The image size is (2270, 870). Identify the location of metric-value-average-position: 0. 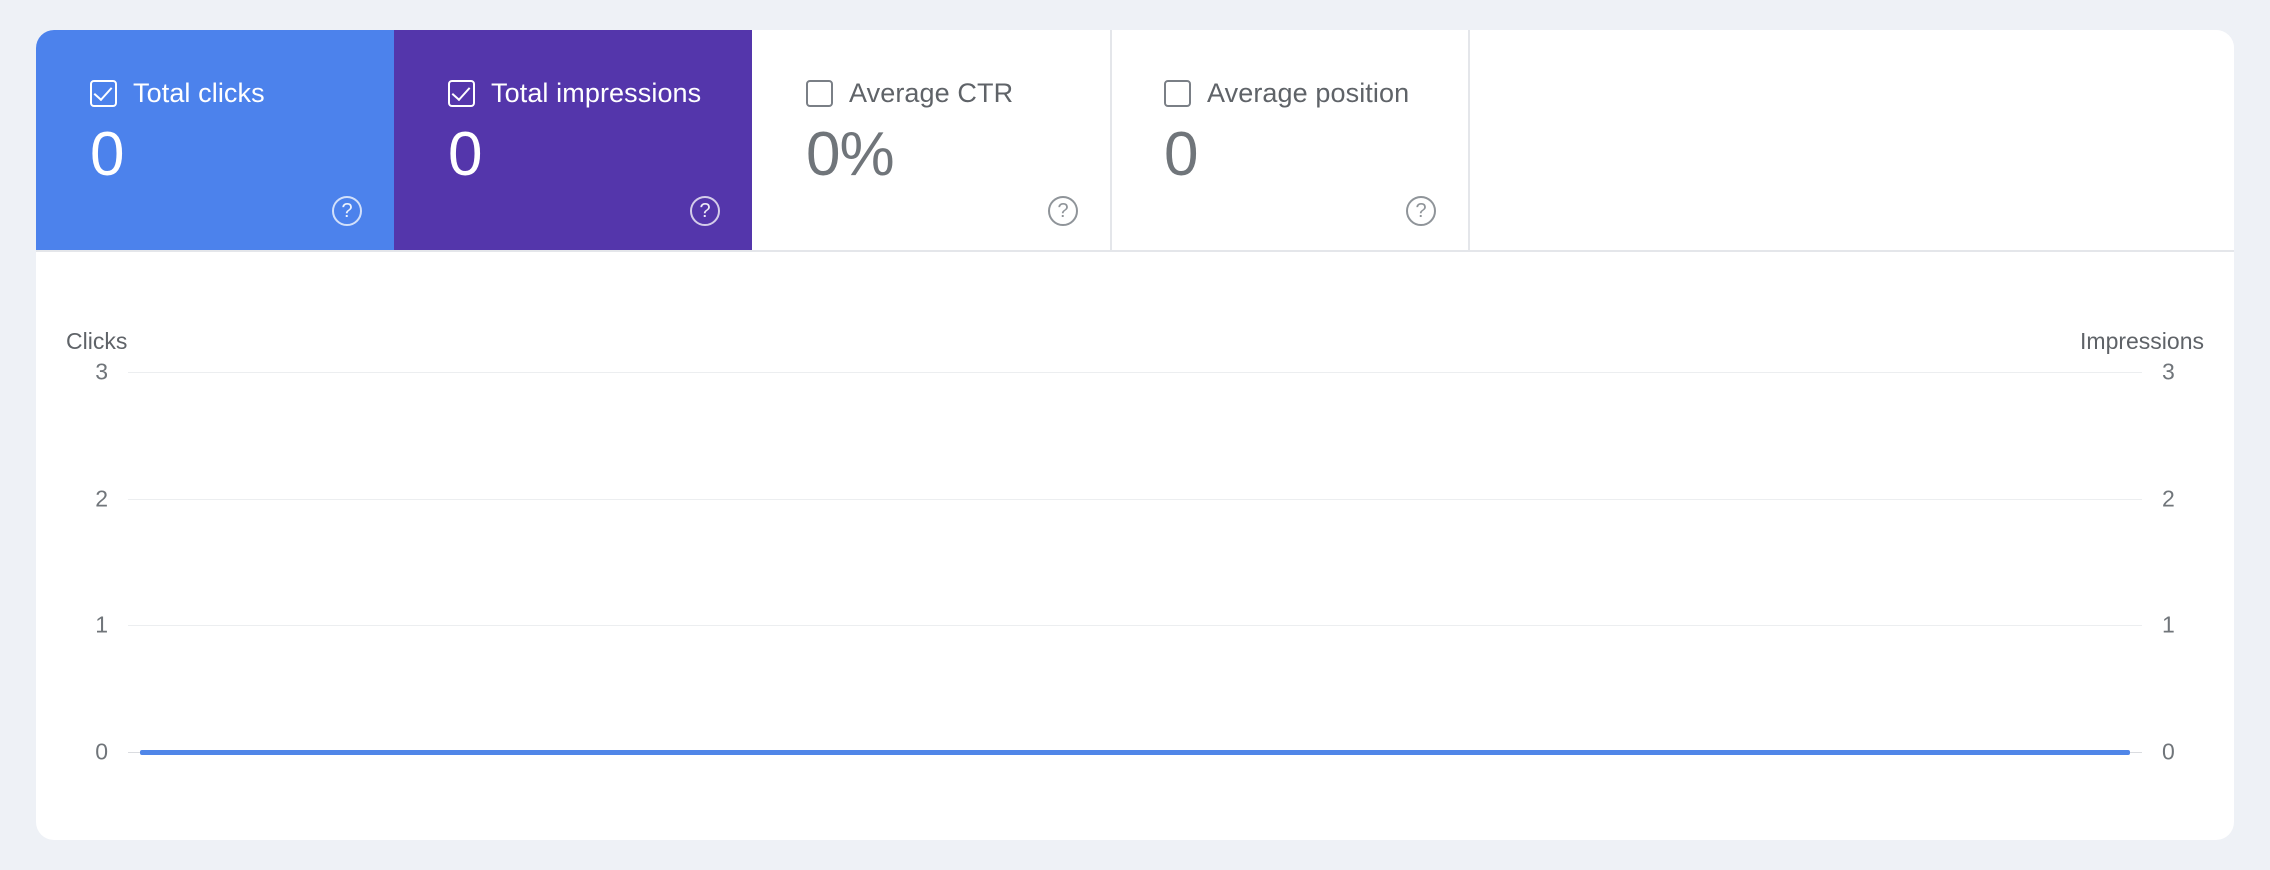
(1181, 154).